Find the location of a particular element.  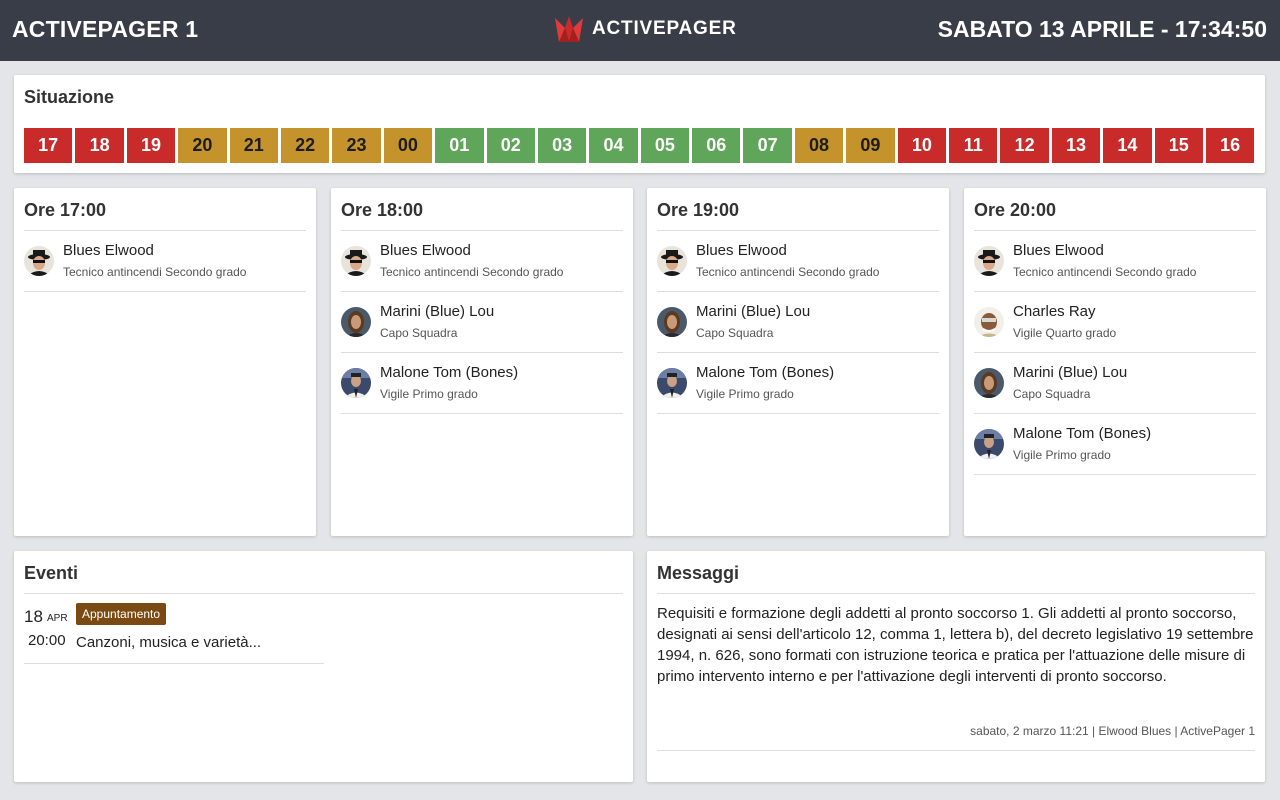

hour-cell: 02 is located at coordinates (510, 145).